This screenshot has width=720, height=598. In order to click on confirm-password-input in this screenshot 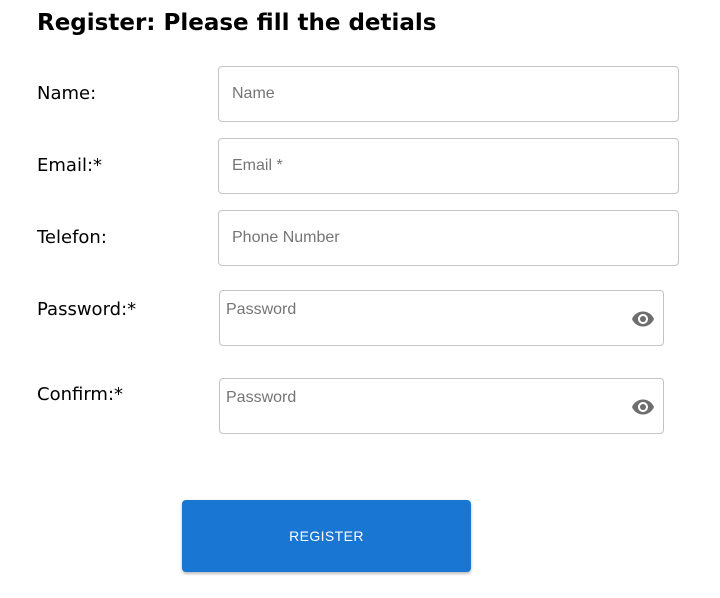, I will do `click(441, 398)`.